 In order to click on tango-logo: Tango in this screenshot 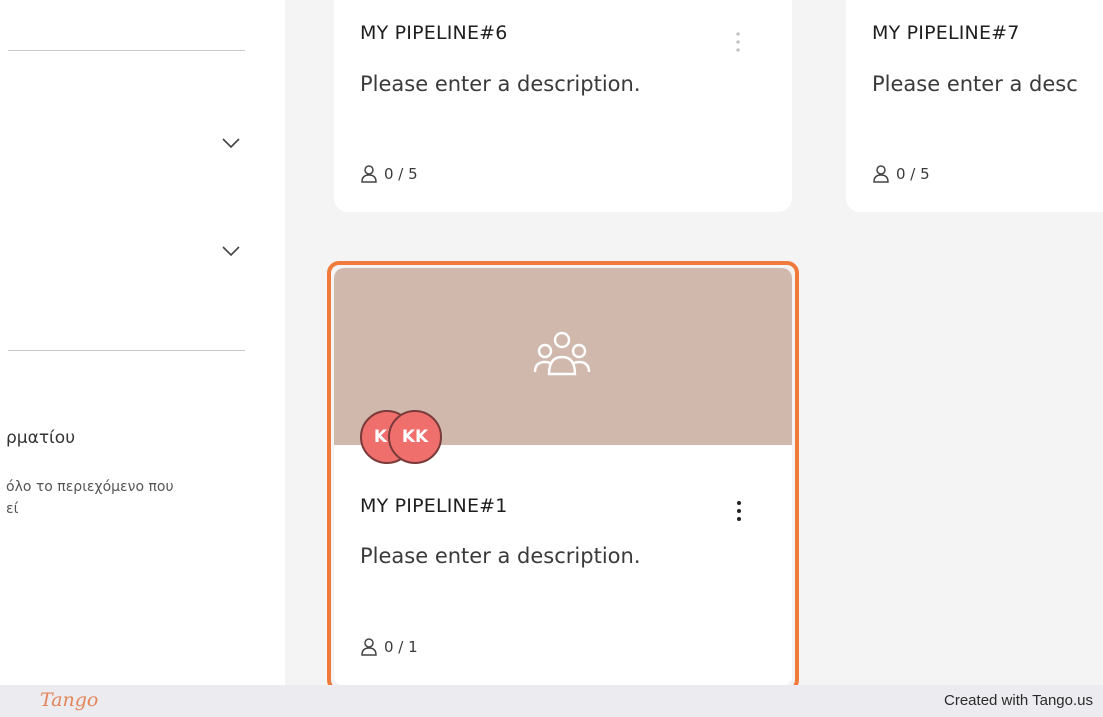, I will do `click(69, 700)`.